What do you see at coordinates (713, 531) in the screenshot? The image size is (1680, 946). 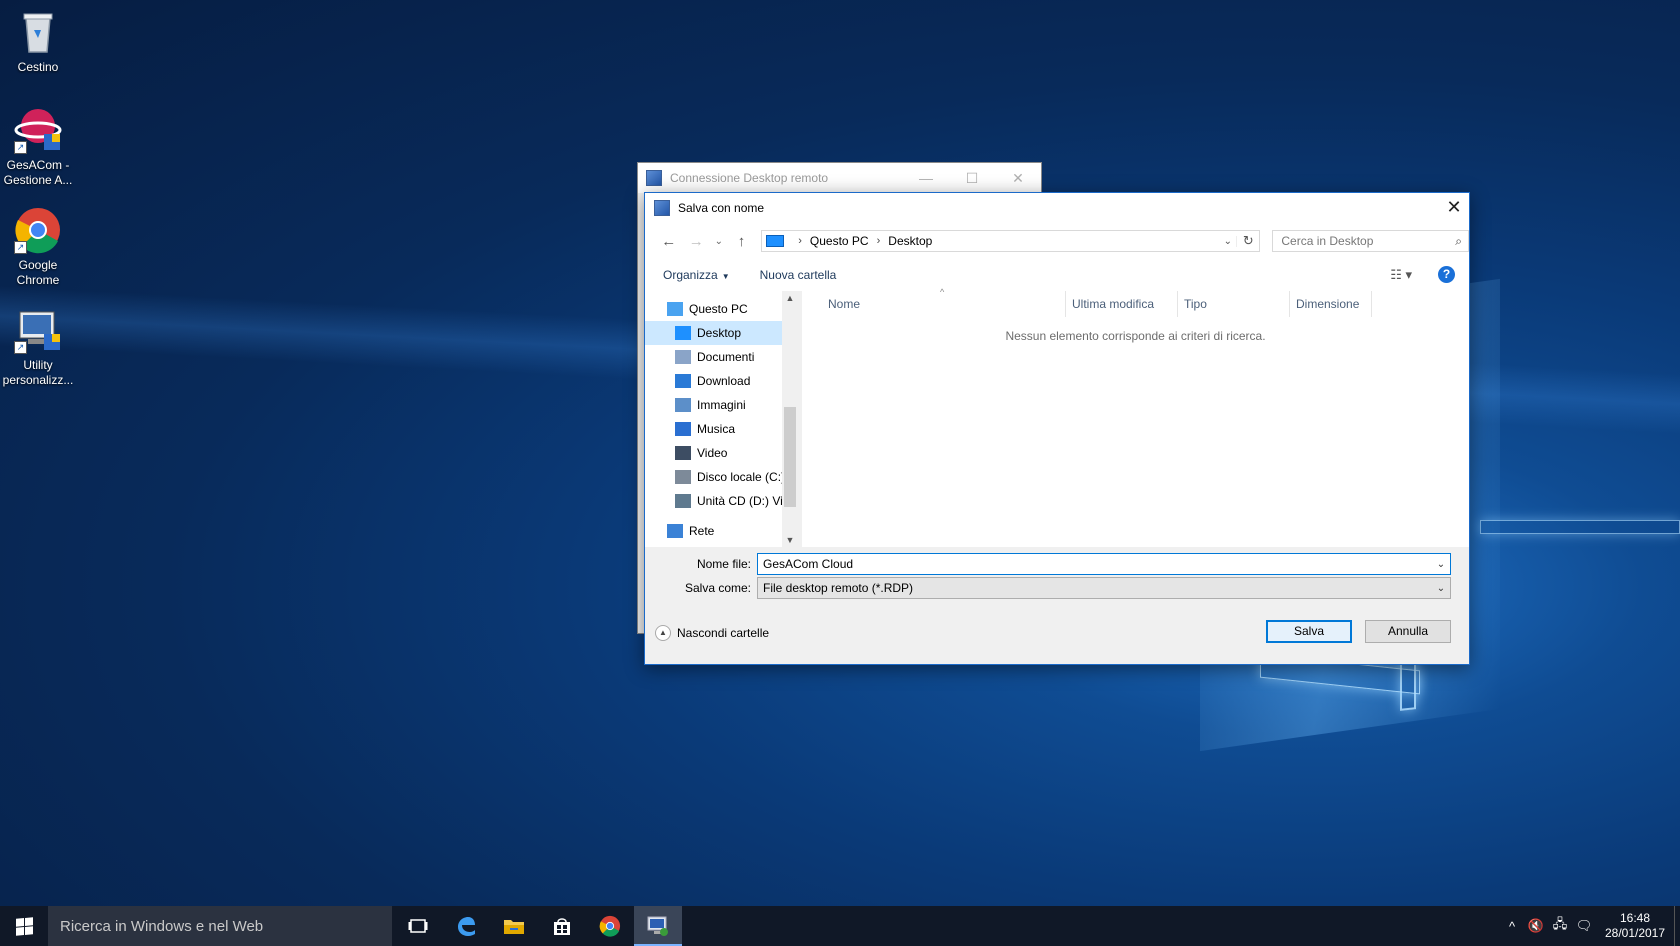 I see `tree-item-rete: Rete` at bounding box center [713, 531].